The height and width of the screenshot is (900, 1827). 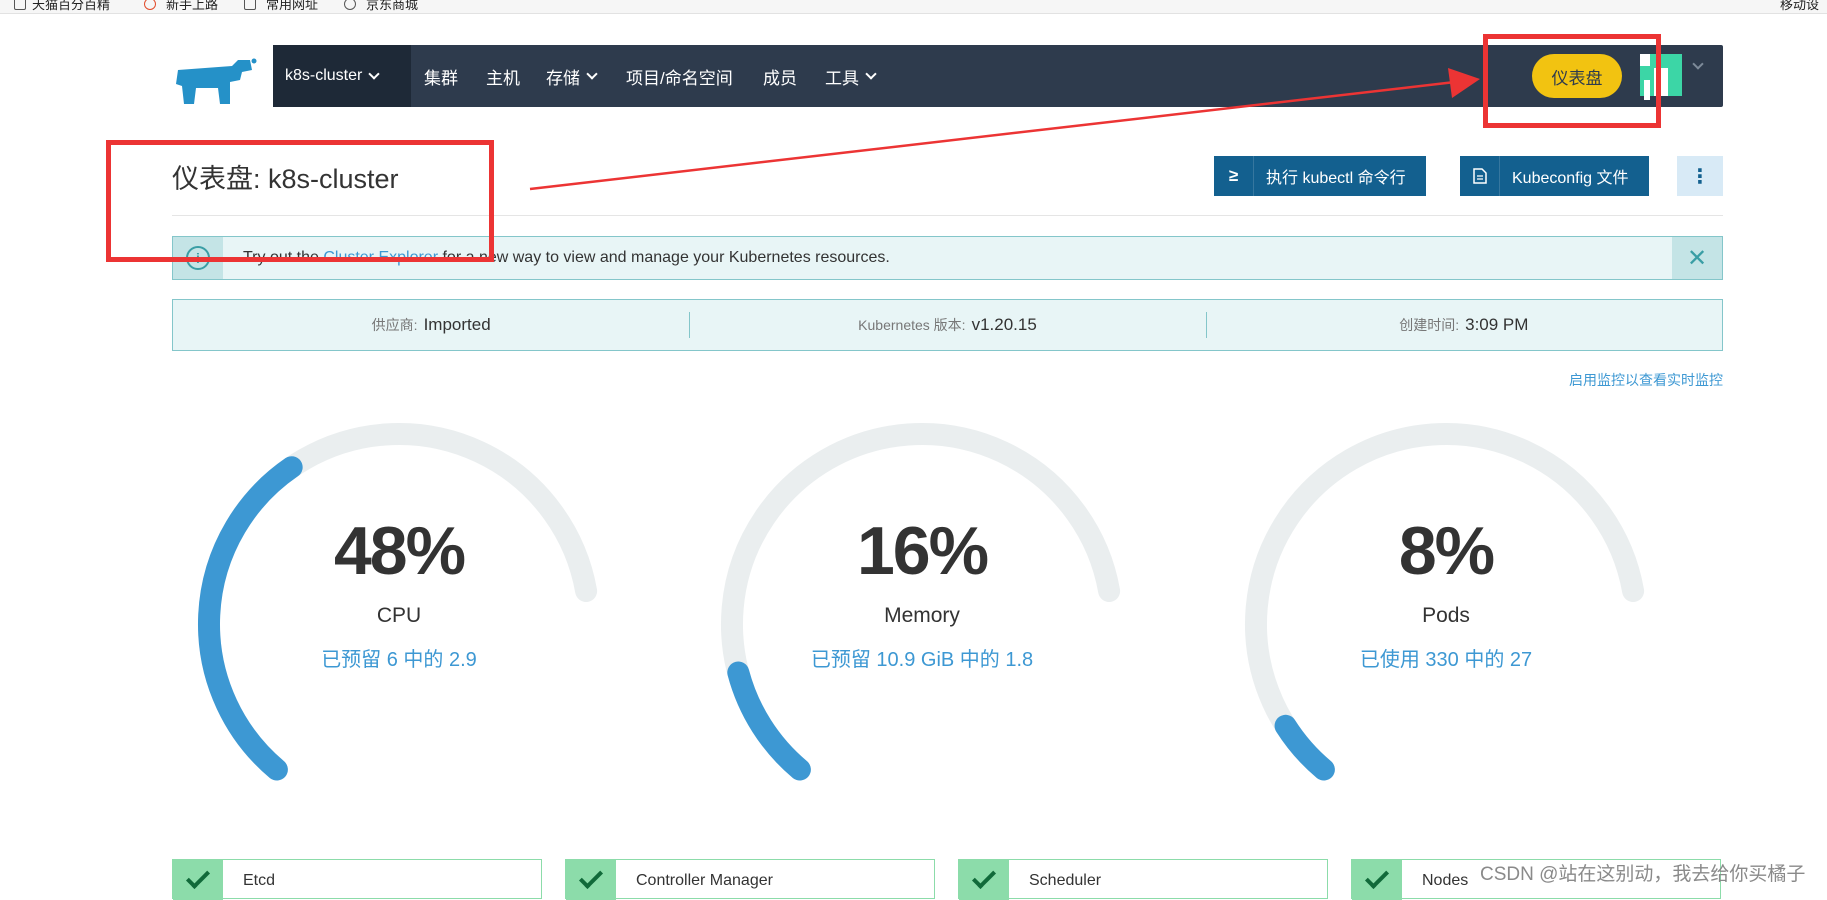 What do you see at coordinates (1799, 6) in the screenshot?
I see `bookmark-item: 移动设` at bounding box center [1799, 6].